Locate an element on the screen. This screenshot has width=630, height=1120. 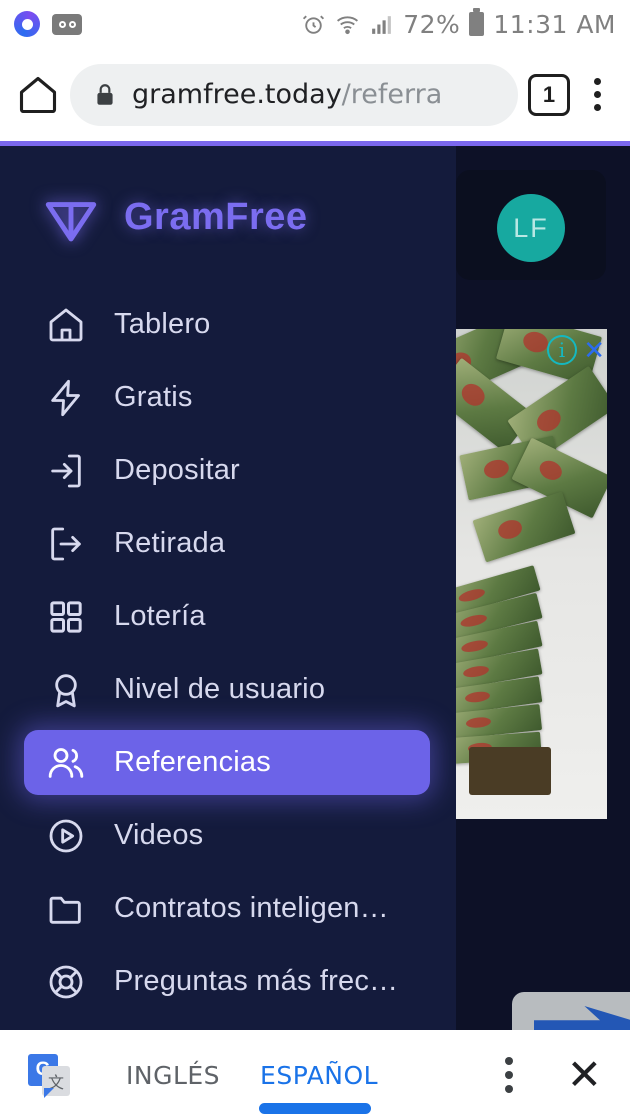
ton-diamond-icon is located at coordinates (71, 222).